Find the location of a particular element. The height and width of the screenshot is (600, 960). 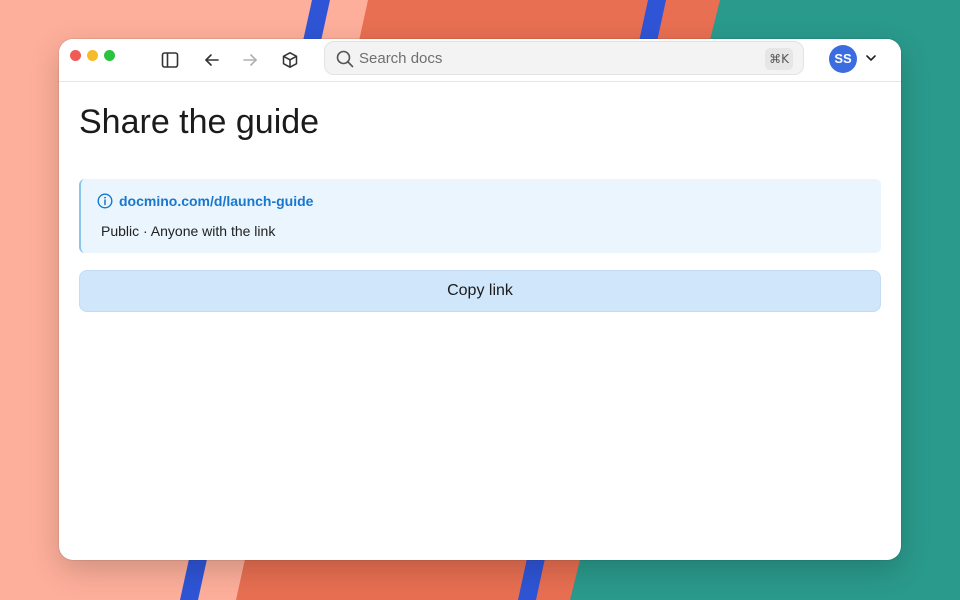

sidebar-toggle-icon is located at coordinates (170, 60).